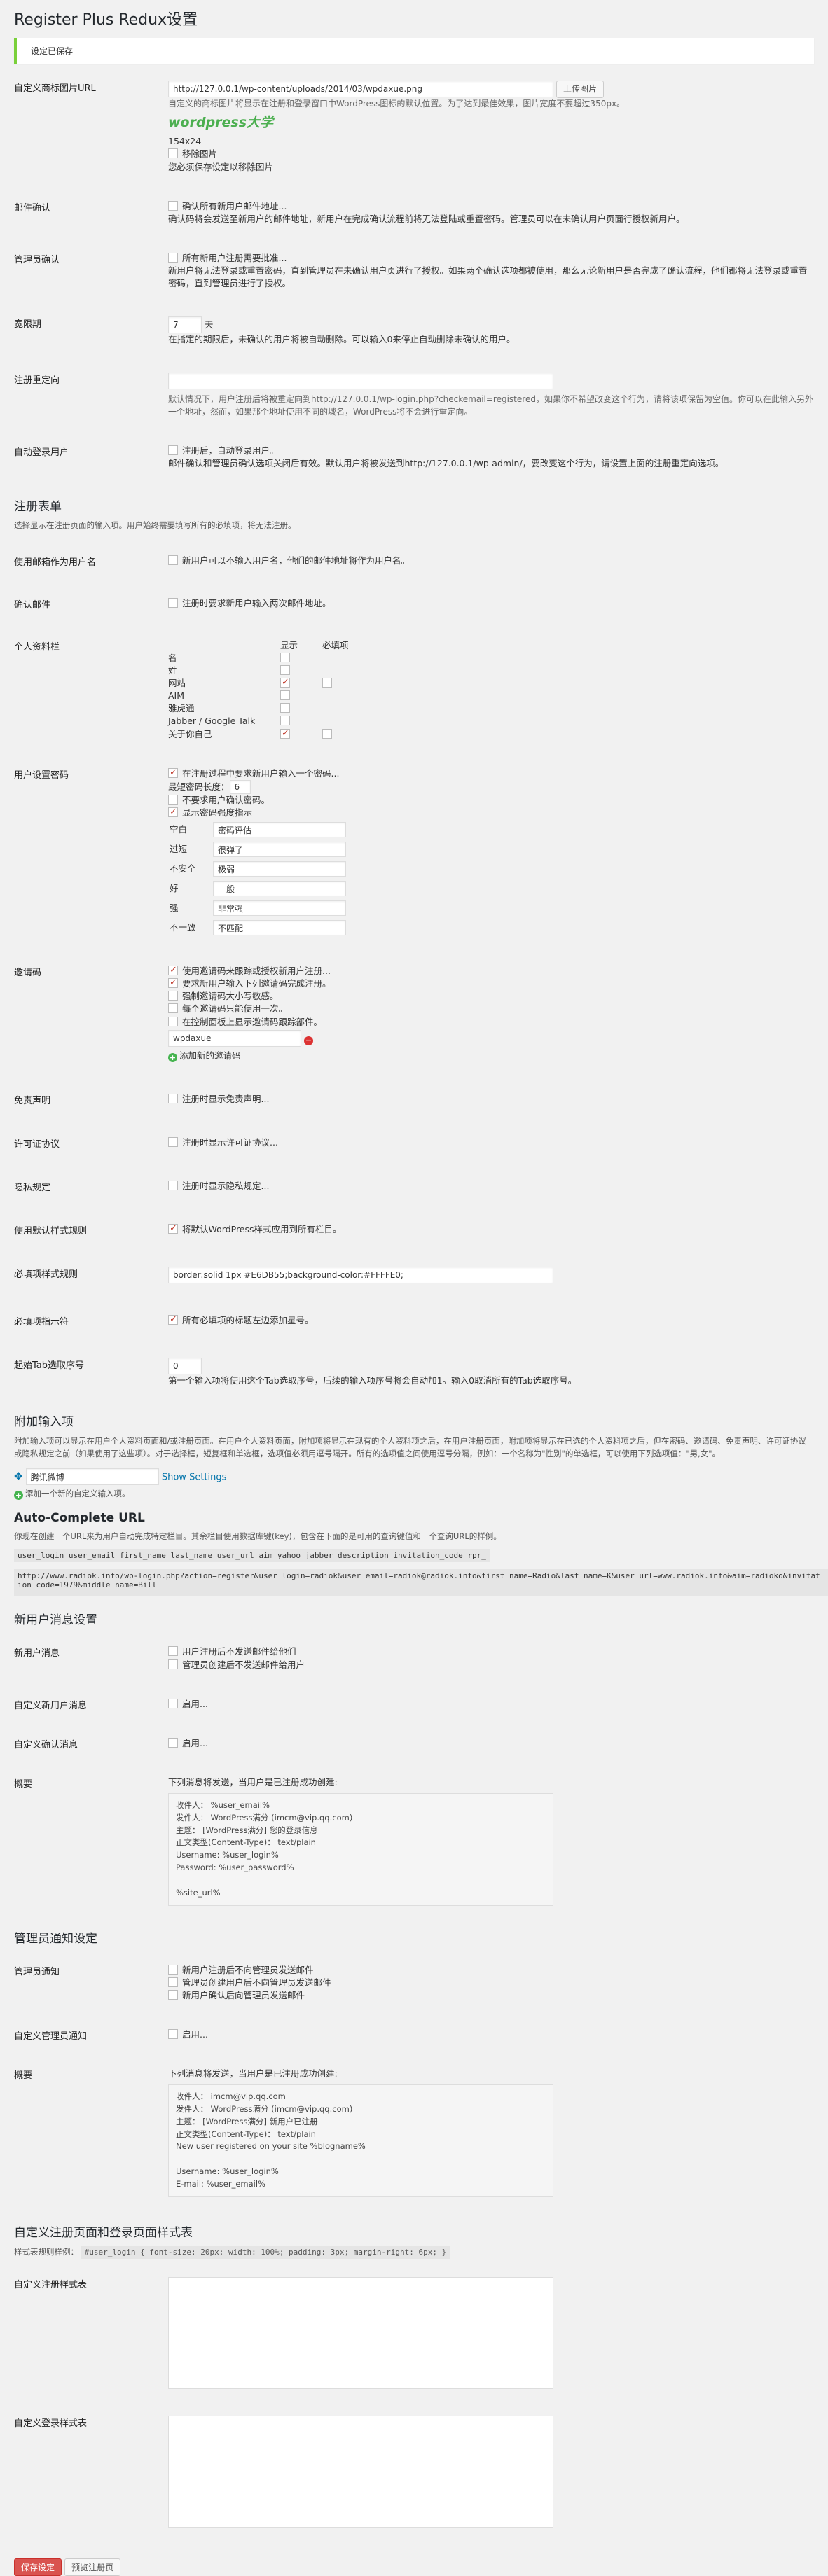 This screenshot has height=2576, width=828. What do you see at coordinates (183, 927) in the screenshot?
I see `strength-key: 不一致` at bounding box center [183, 927].